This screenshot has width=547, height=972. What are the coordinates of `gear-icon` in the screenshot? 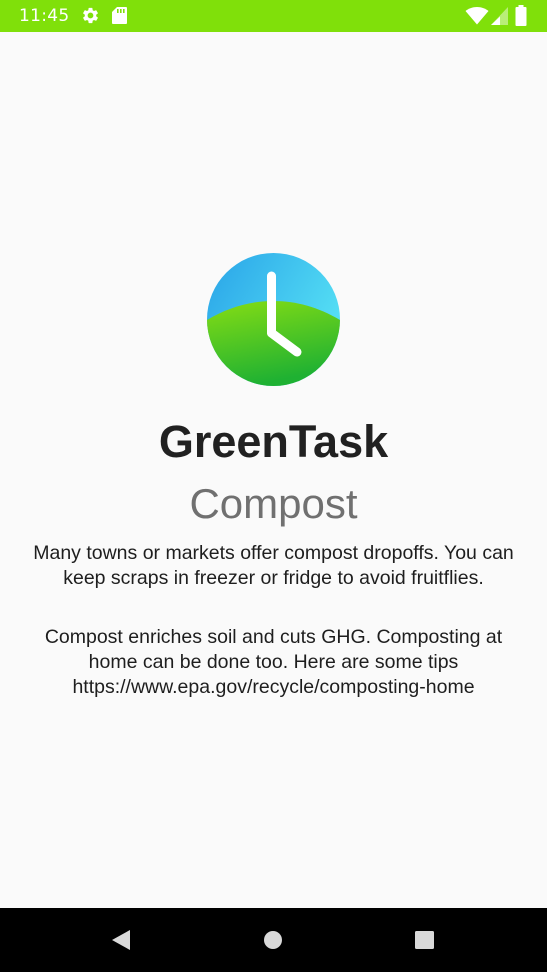 It's located at (90, 15).